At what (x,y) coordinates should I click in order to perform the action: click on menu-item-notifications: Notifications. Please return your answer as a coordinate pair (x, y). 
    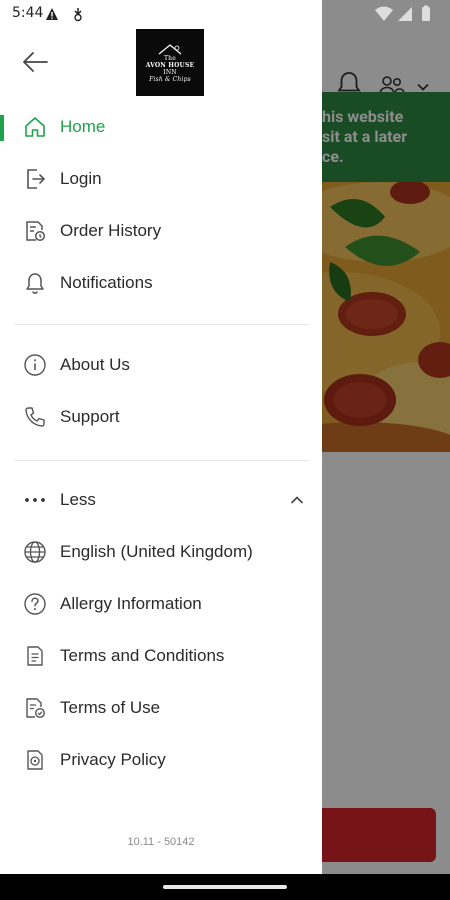
    Looking at the image, I should click on (161, 283).